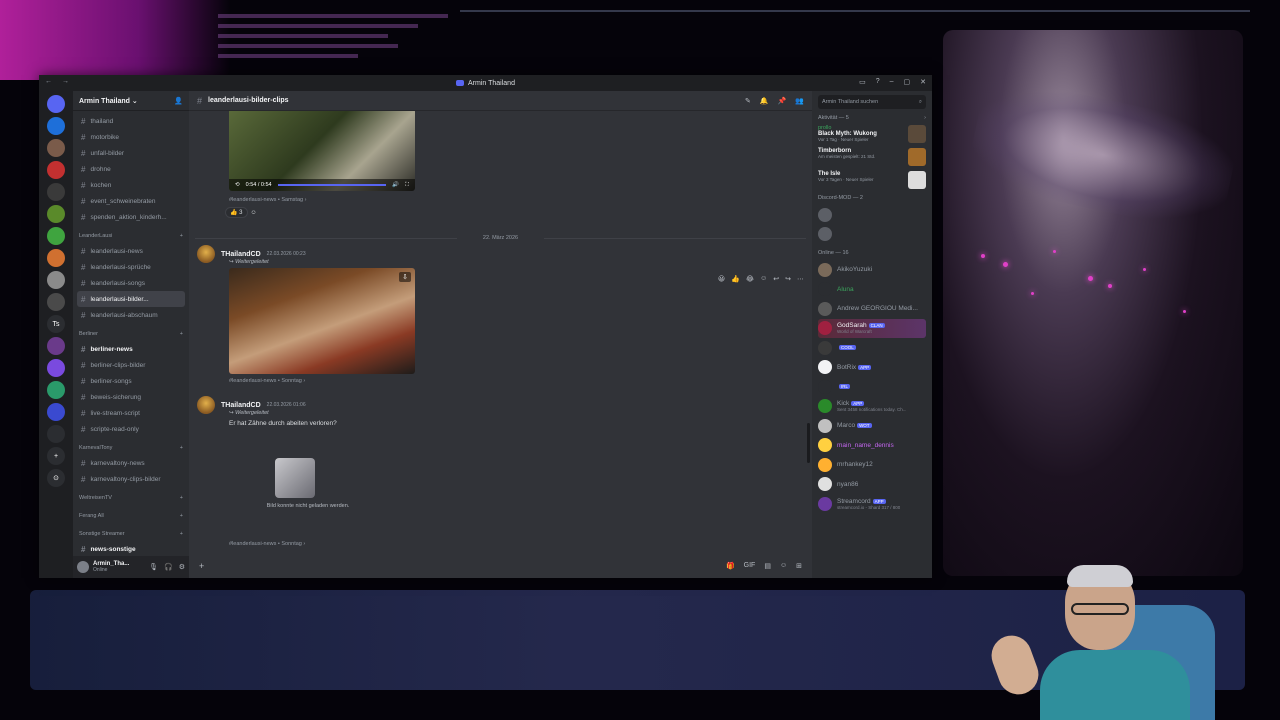  What do you see at coordinates (56, 456) in the screenshot?
I see `server-icon: +` at bounding box center [56, 456].